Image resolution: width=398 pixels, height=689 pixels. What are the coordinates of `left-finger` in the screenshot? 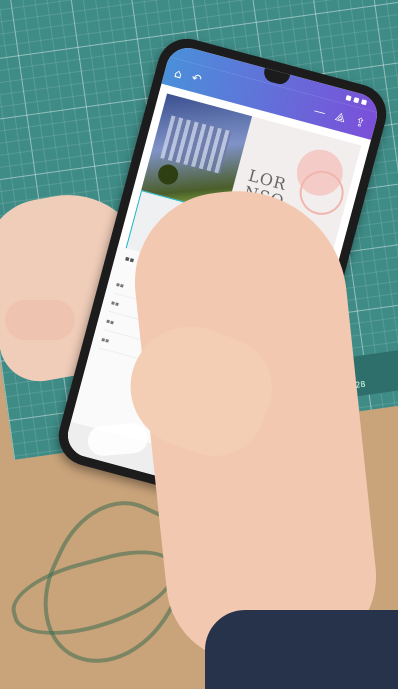 It's located at (40, 320).